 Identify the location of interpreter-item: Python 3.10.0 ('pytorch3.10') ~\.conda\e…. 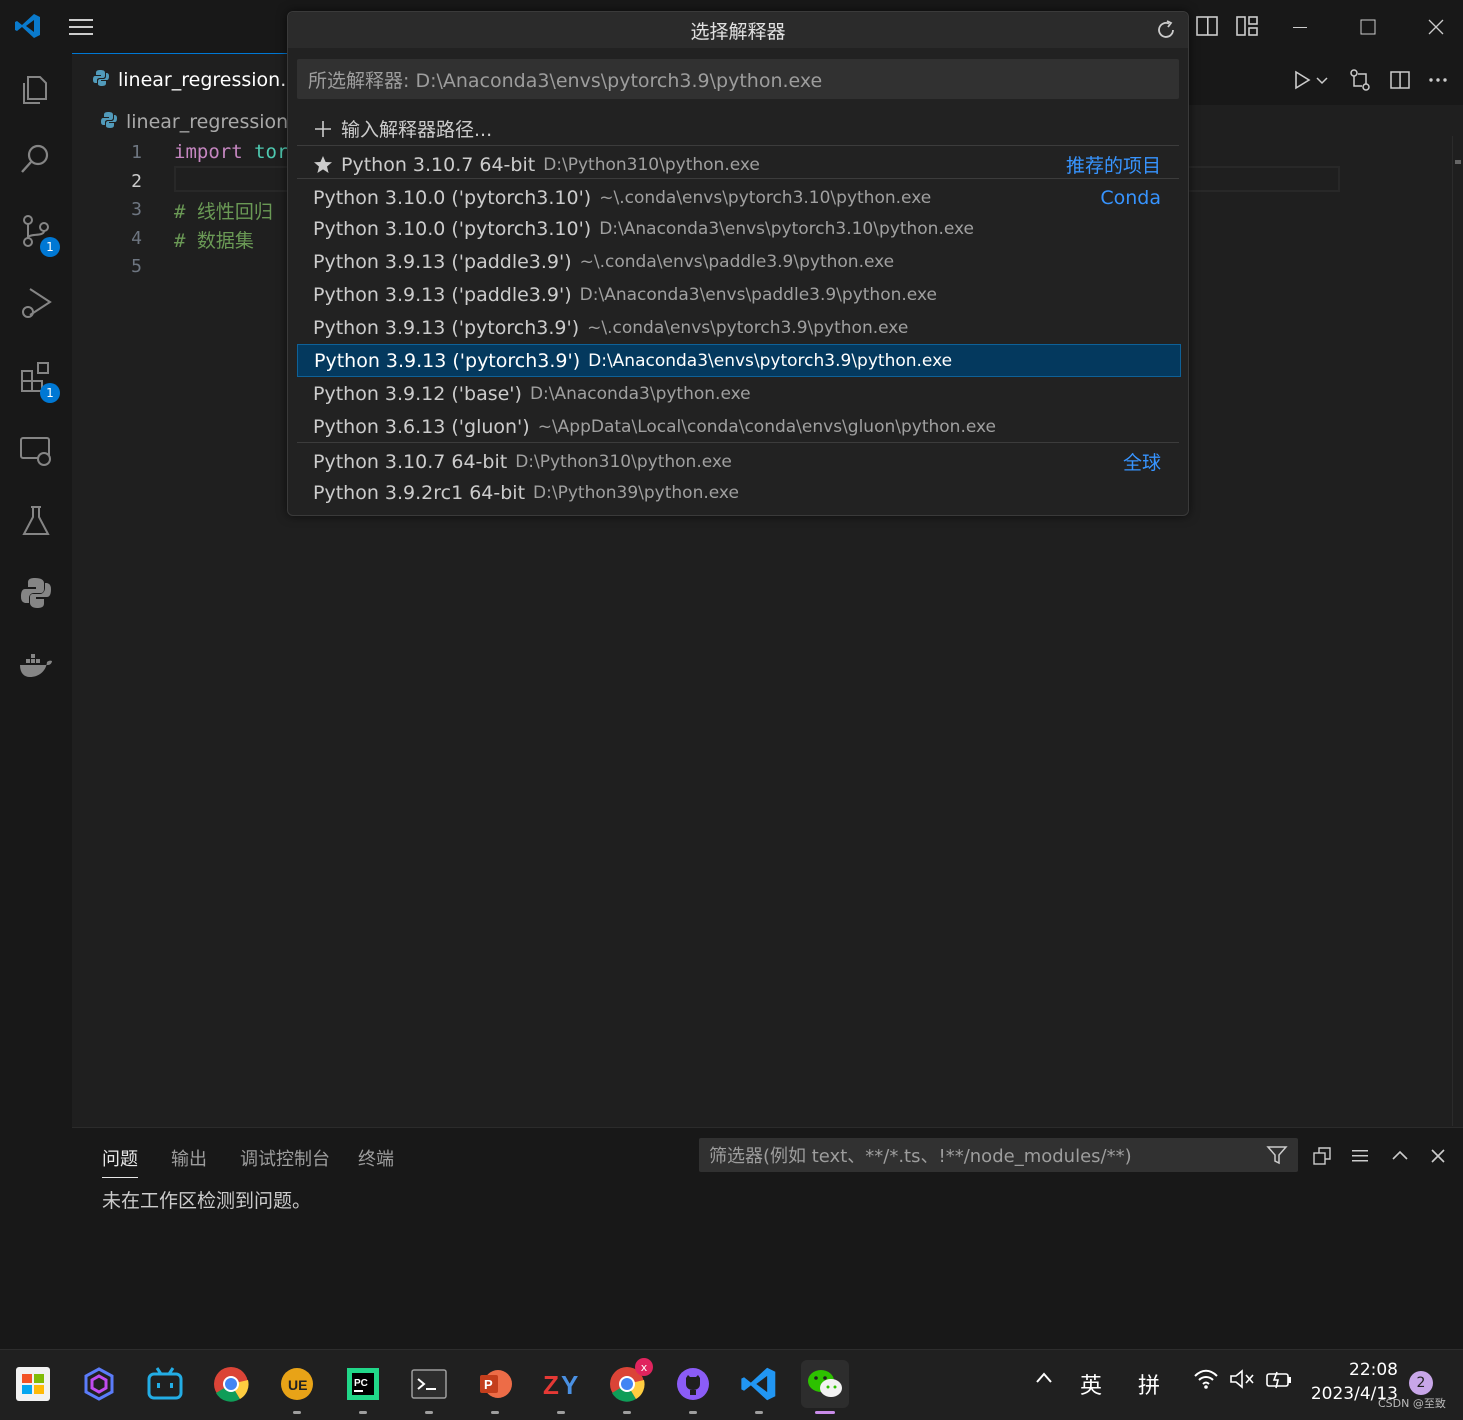
(739, 197).